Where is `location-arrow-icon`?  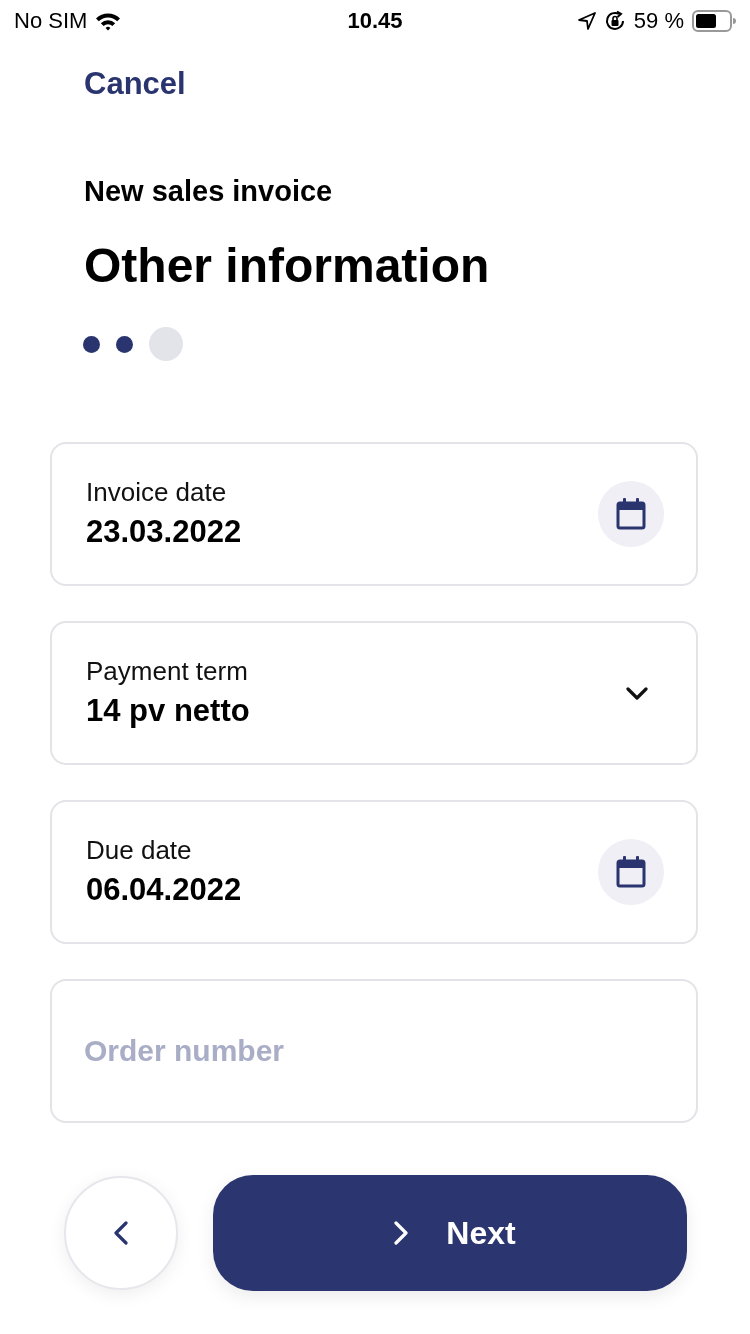
location-arrow-icon is located at coordinates (586, 21).